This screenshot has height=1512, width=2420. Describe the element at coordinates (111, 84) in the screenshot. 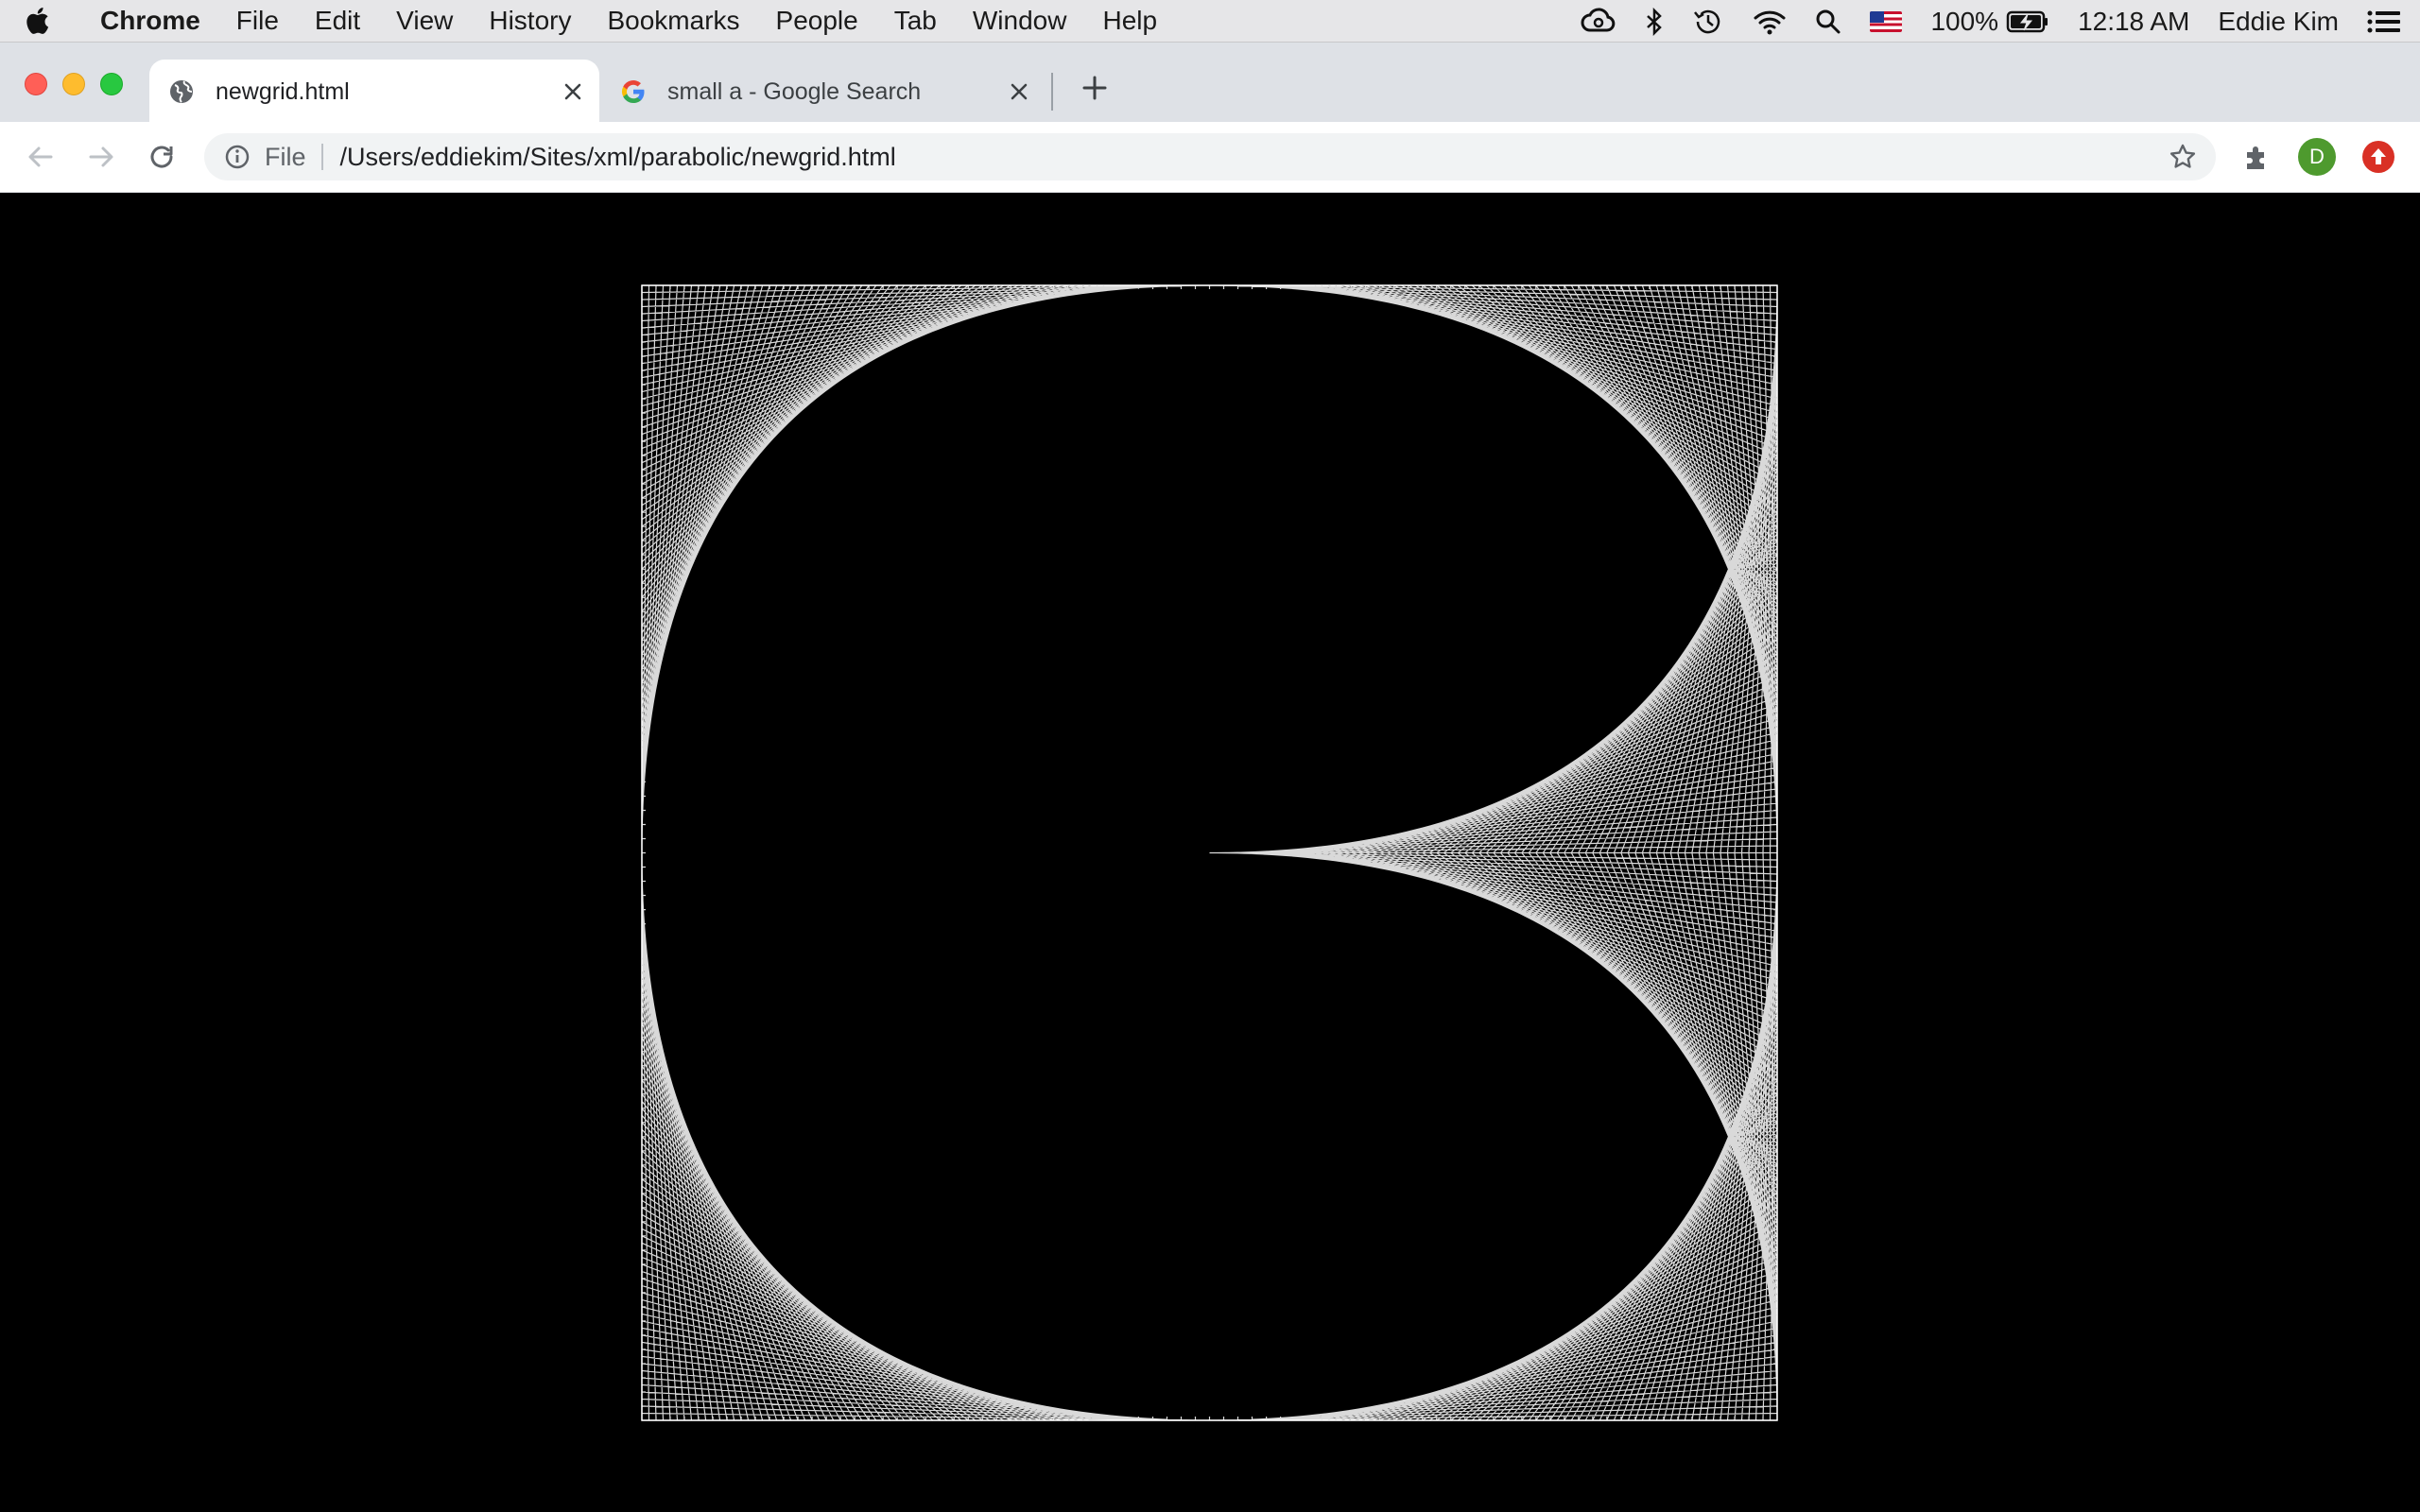

I see `window-fullscreen-button` at that location.